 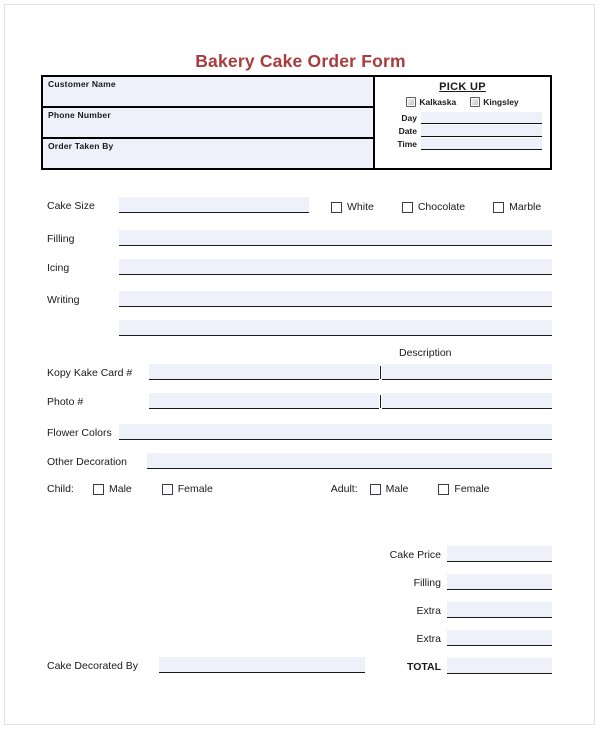 I want to click on cake-decorated-by-label: Cake Decorated By, so click(x=93, y=666).